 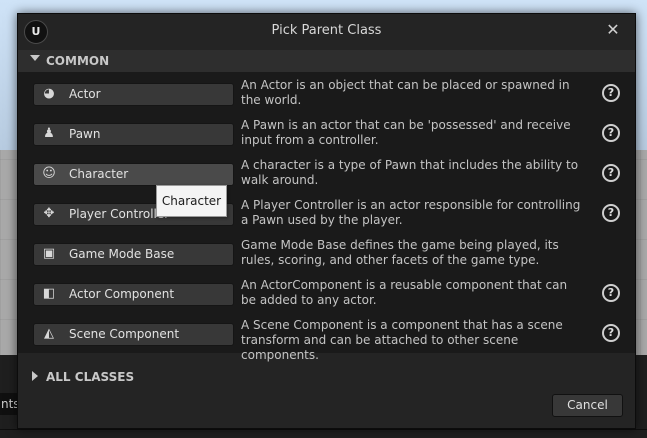 What do you see at coordinates (133, 94) in the screenshot?
I see `actor-button: ◕ Actor` at bounding box center [133, 94].